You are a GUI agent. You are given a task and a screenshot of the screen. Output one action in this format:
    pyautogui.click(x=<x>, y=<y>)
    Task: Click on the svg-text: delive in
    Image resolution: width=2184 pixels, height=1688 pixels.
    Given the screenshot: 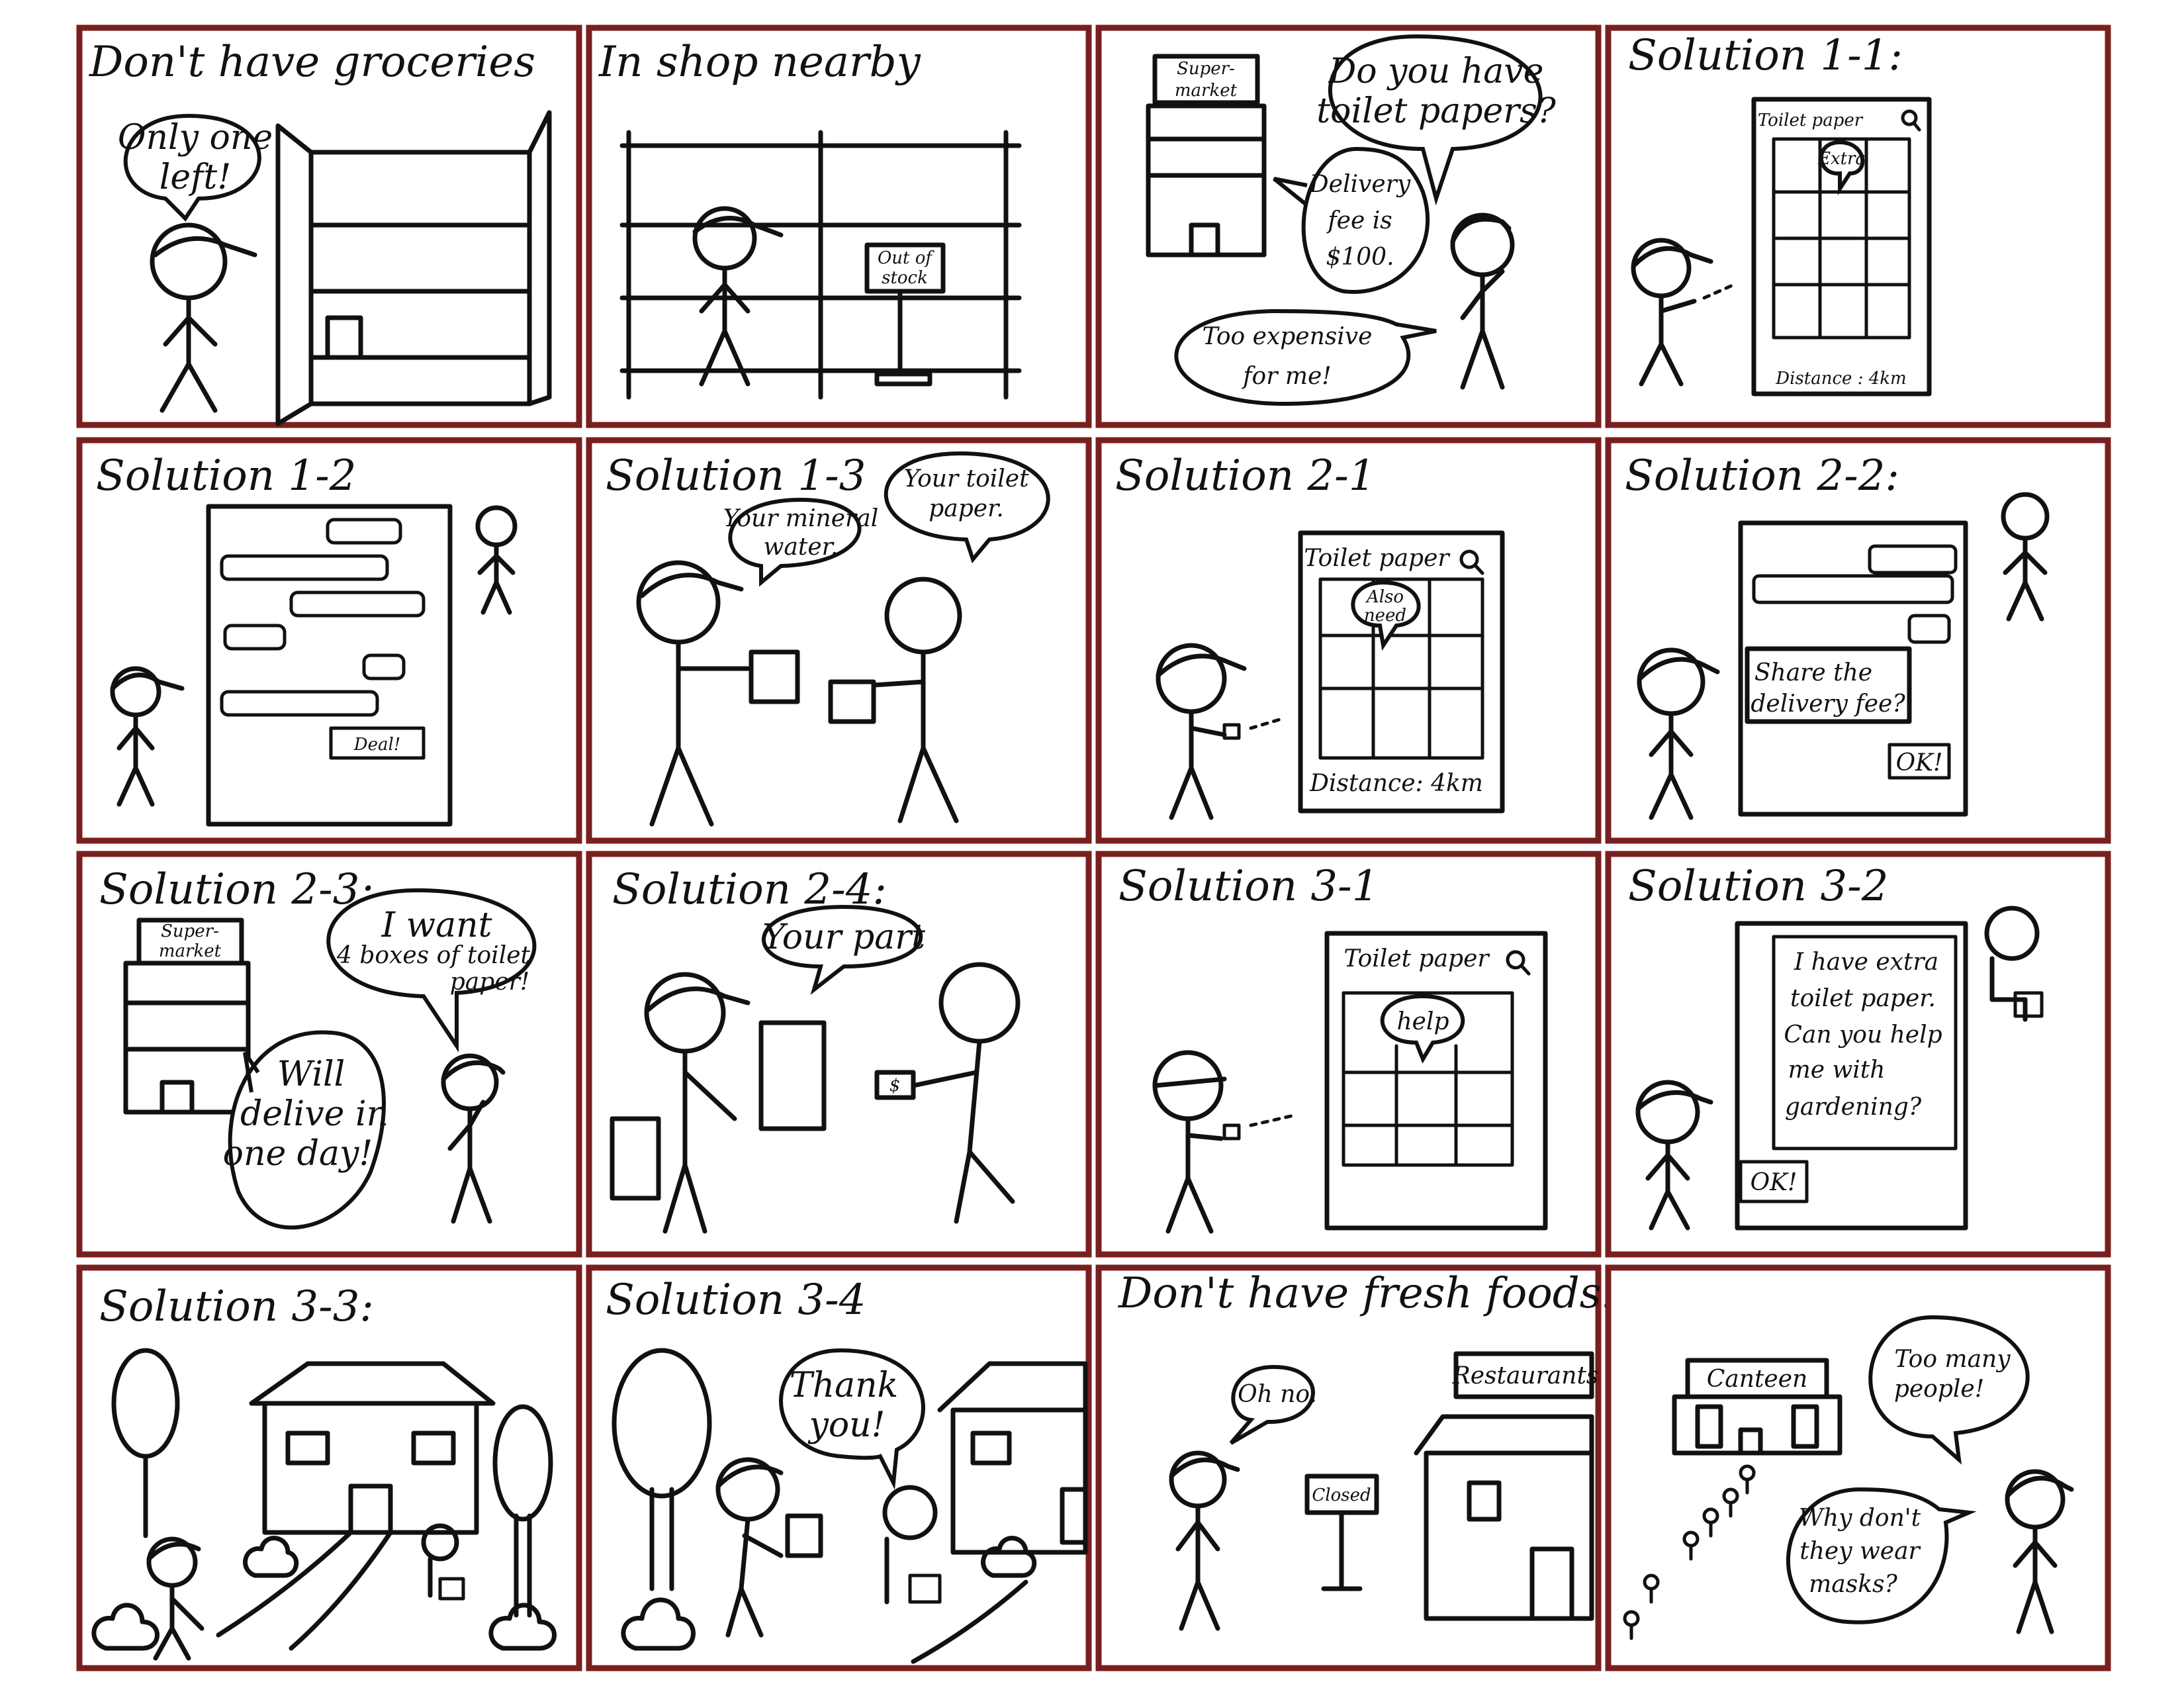 What is the action you would take?
    pyautogui.click(x=314, y=1114)
    